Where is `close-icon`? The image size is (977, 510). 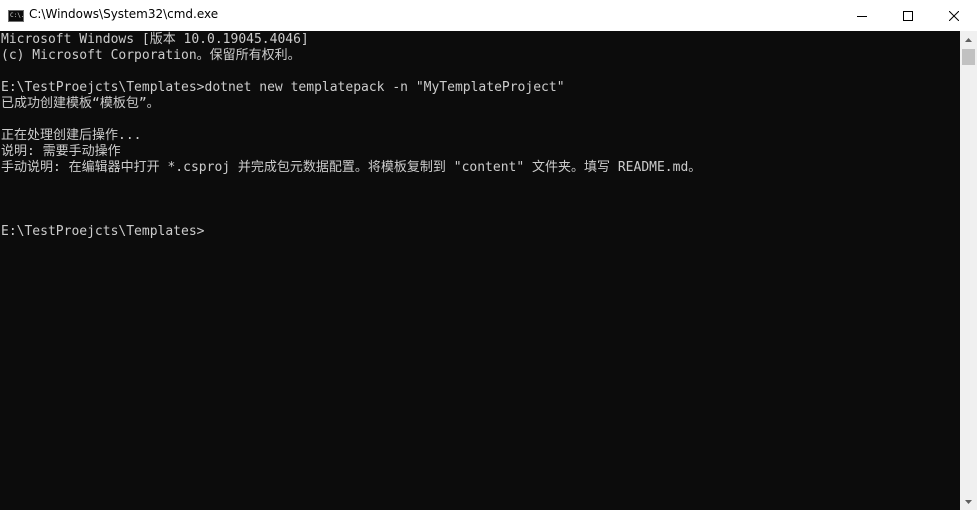
close-icon is located at coordinates (954, 15).